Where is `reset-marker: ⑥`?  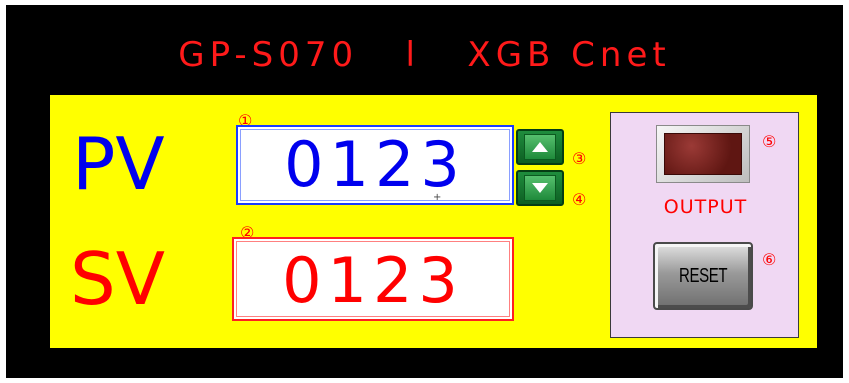 reset-marker: ⑥ is located at coordinates (769, 259).